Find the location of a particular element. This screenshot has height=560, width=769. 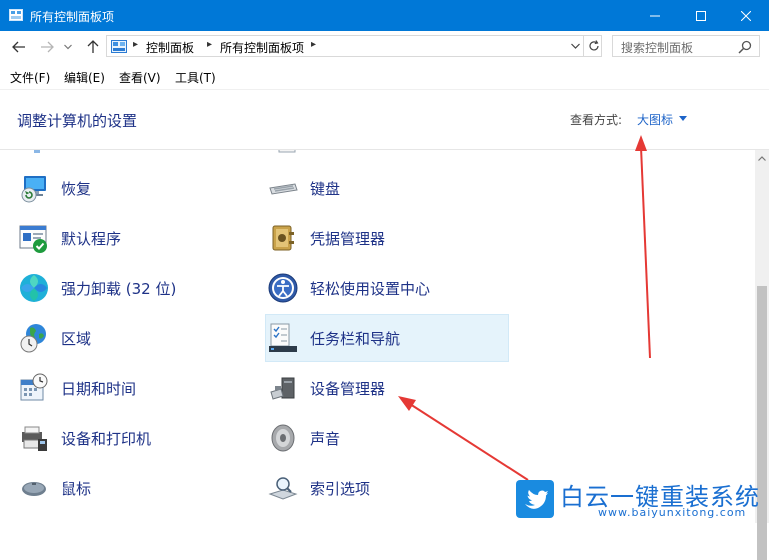

menu-file: 文件(F) is located at coordinates (30, 77).